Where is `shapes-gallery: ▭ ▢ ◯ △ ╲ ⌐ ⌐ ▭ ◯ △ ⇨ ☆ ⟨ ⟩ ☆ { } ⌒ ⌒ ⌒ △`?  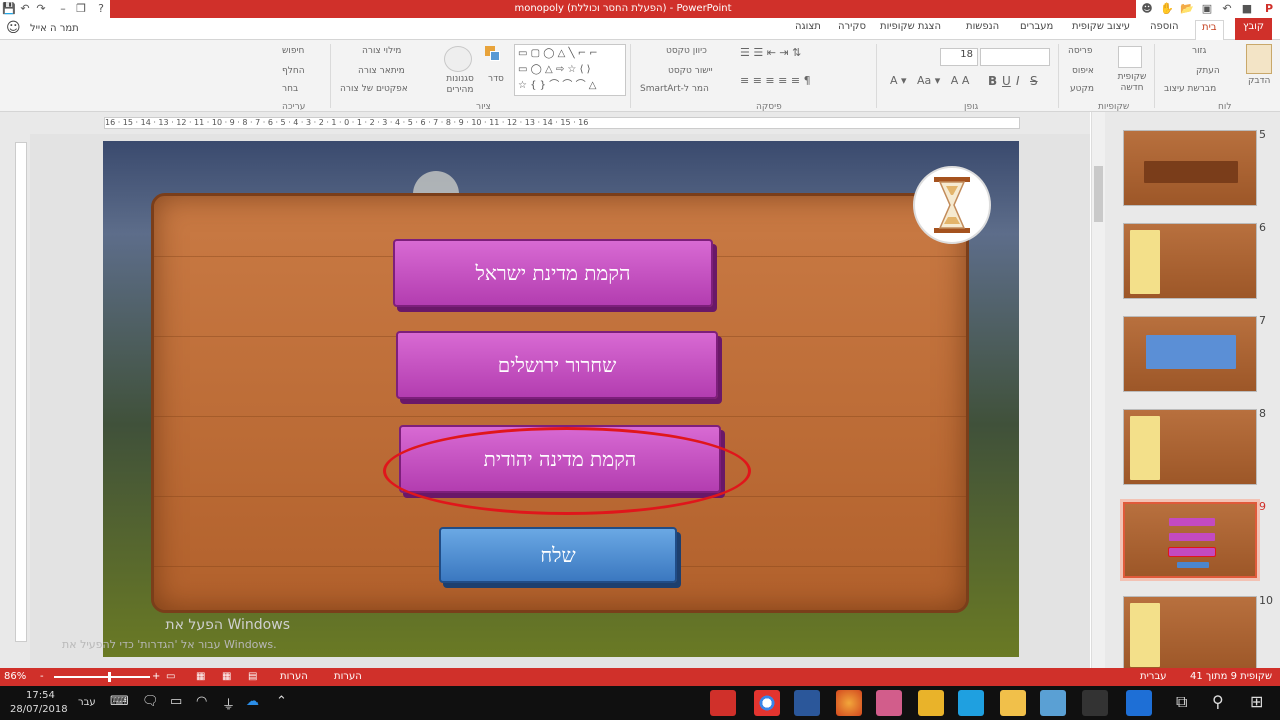
shapes-gallery: ▭ ▢ ◯ △ ╲ ⌐ ⌐ ▭ ◯ △ ⇨ ☆ ⟨ ⟩ ☆ { } ⌒ ⌒ ⌒ △ is located at coordinates (570, 70).